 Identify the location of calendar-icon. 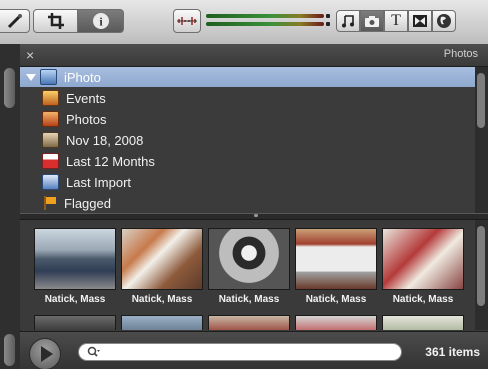
(50, 161).